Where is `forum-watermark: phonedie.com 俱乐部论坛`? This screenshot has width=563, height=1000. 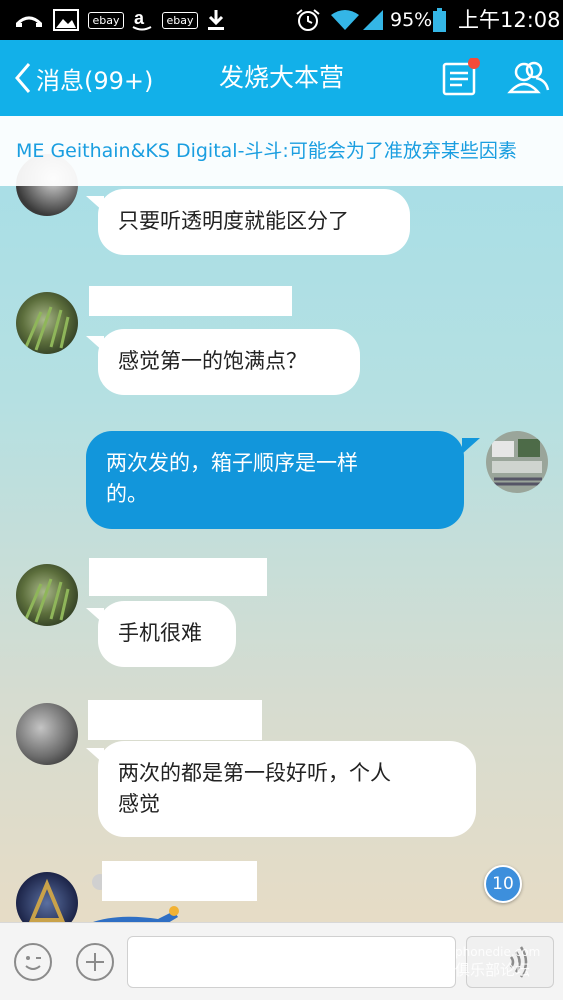
forum-watermark: phonedie.com 俱乐部论坛 is located at coordinates (509, 971).